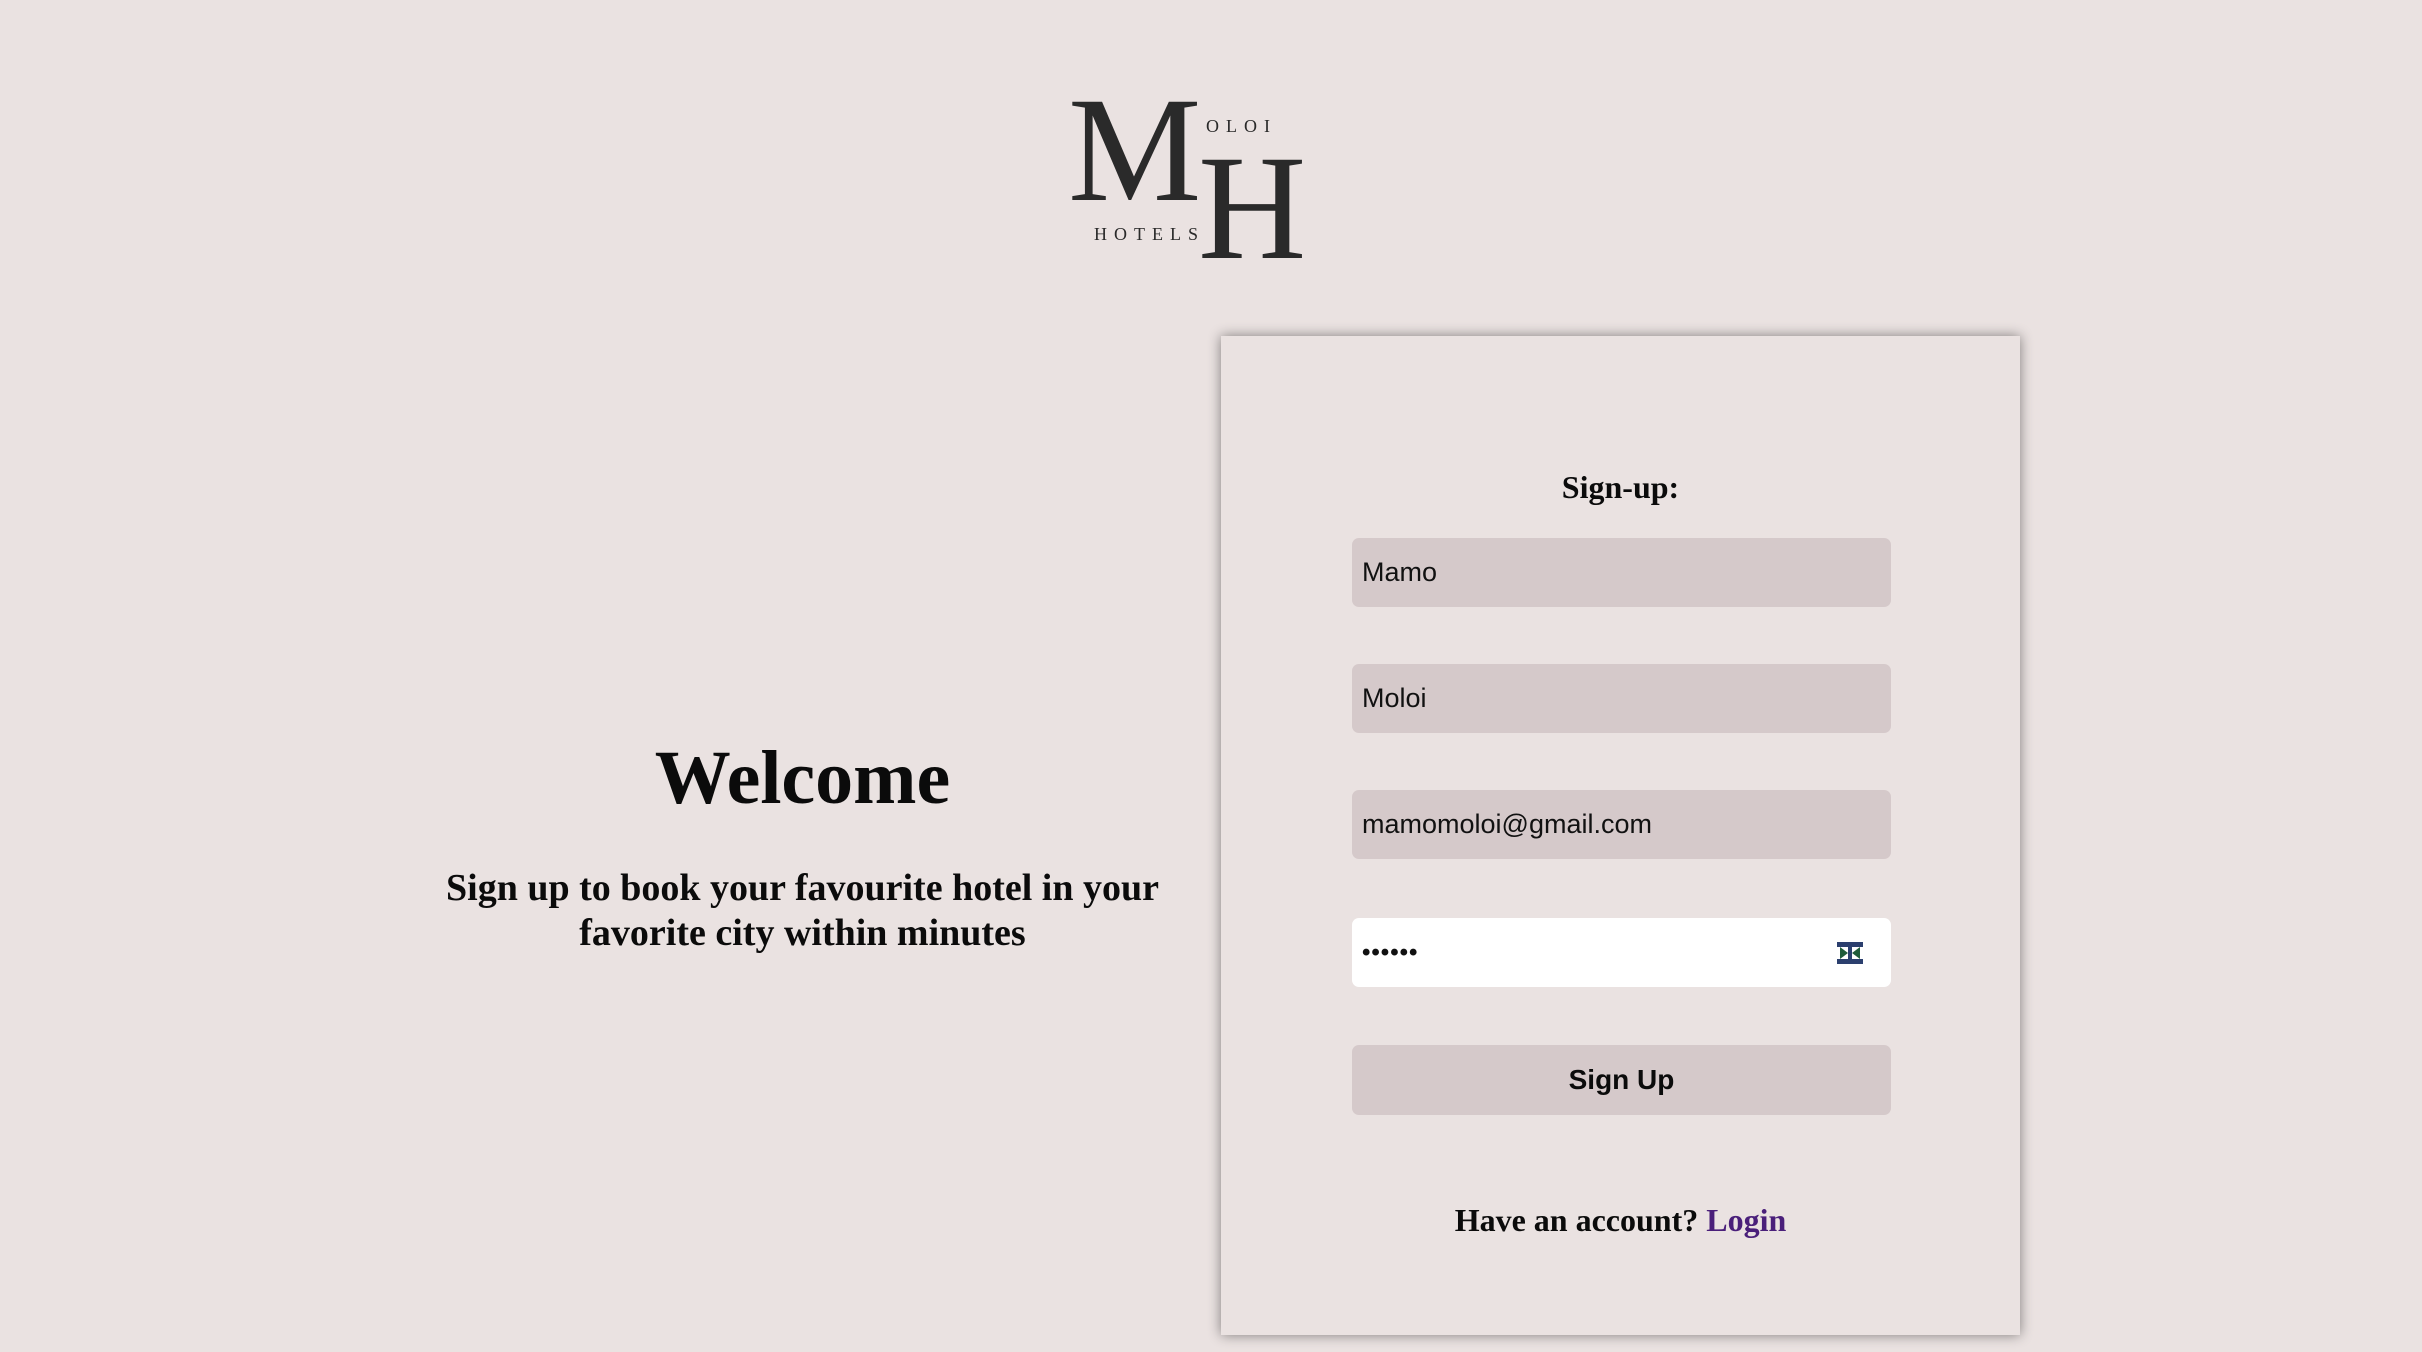  I want to click on email-input: mamomoloi@gmail.com, so click(1621, 824).